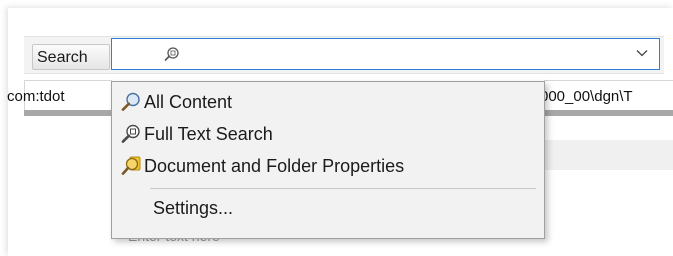 The width and height of the screenshot is (673, 256). I want to click on search-label: Search, so click(71, 57).